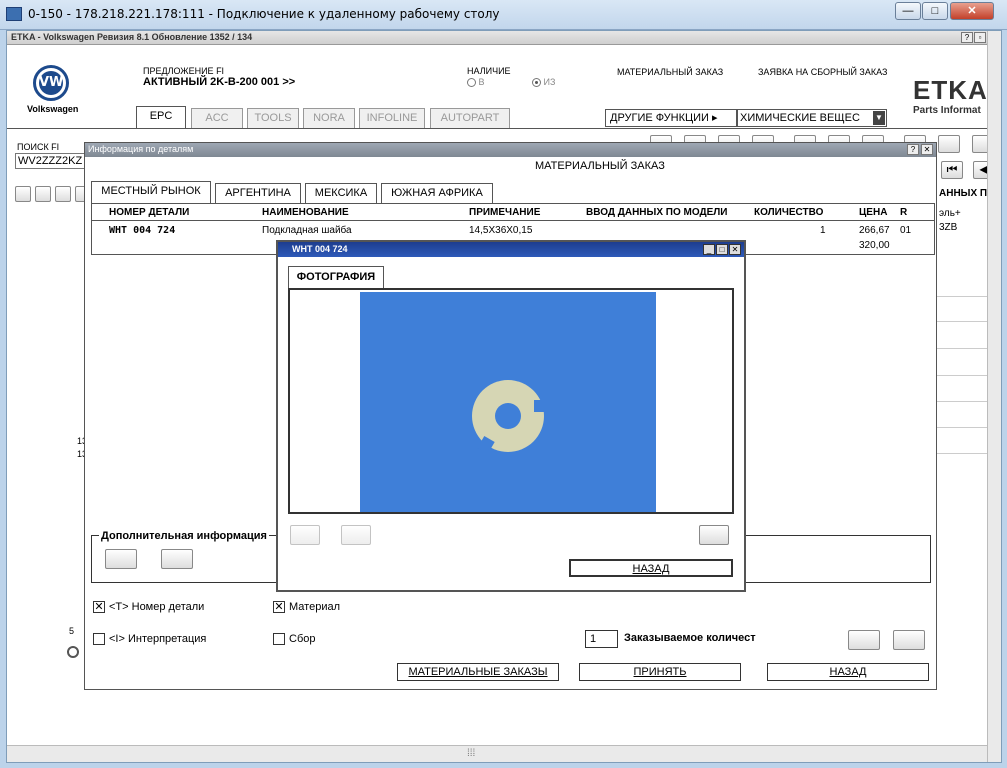  I want to click on radio-out-icon, so click(536, 83).